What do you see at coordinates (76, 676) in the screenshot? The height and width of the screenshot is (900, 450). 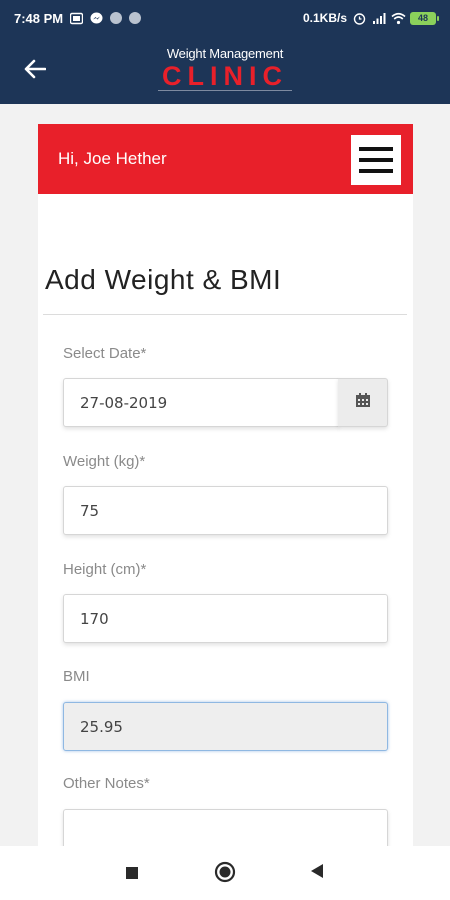 I see `bmi-label: BMI` at bounding box center [76, 676].